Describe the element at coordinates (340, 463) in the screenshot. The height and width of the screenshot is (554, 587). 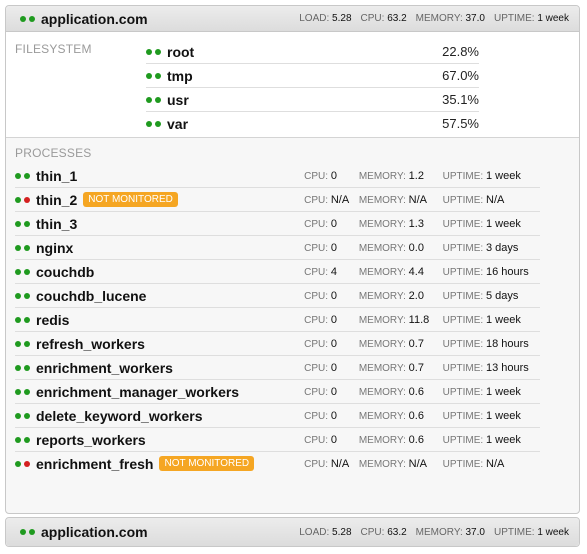
I see `process-cpu: N/A` at that location.